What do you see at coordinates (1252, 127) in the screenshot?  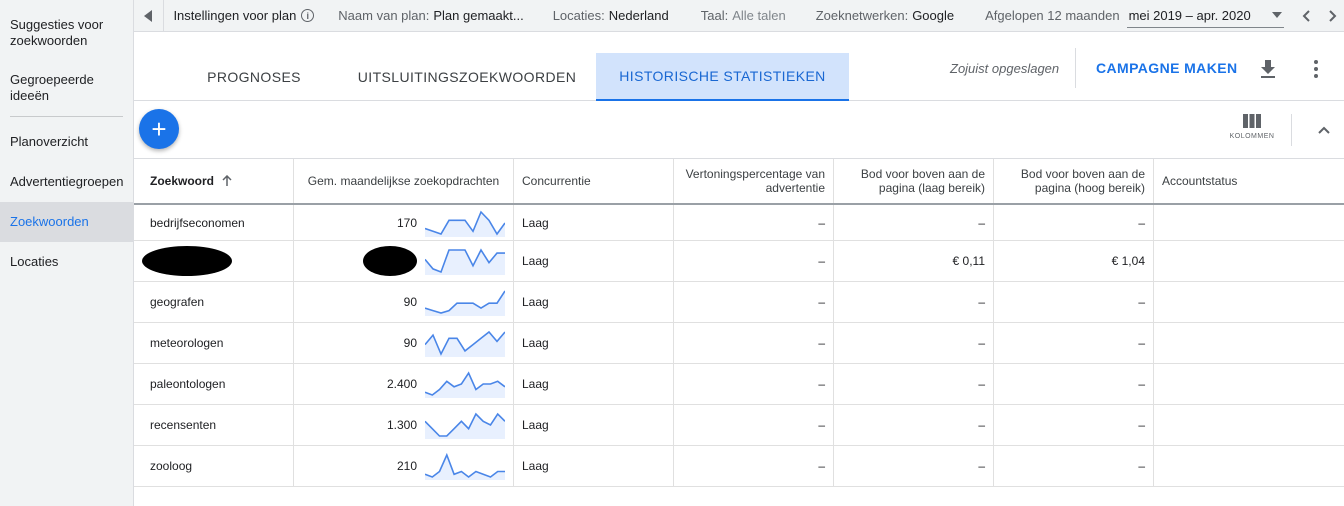 I see `columns-button: KOLOMMEN` at bounding box center [1252, 127].